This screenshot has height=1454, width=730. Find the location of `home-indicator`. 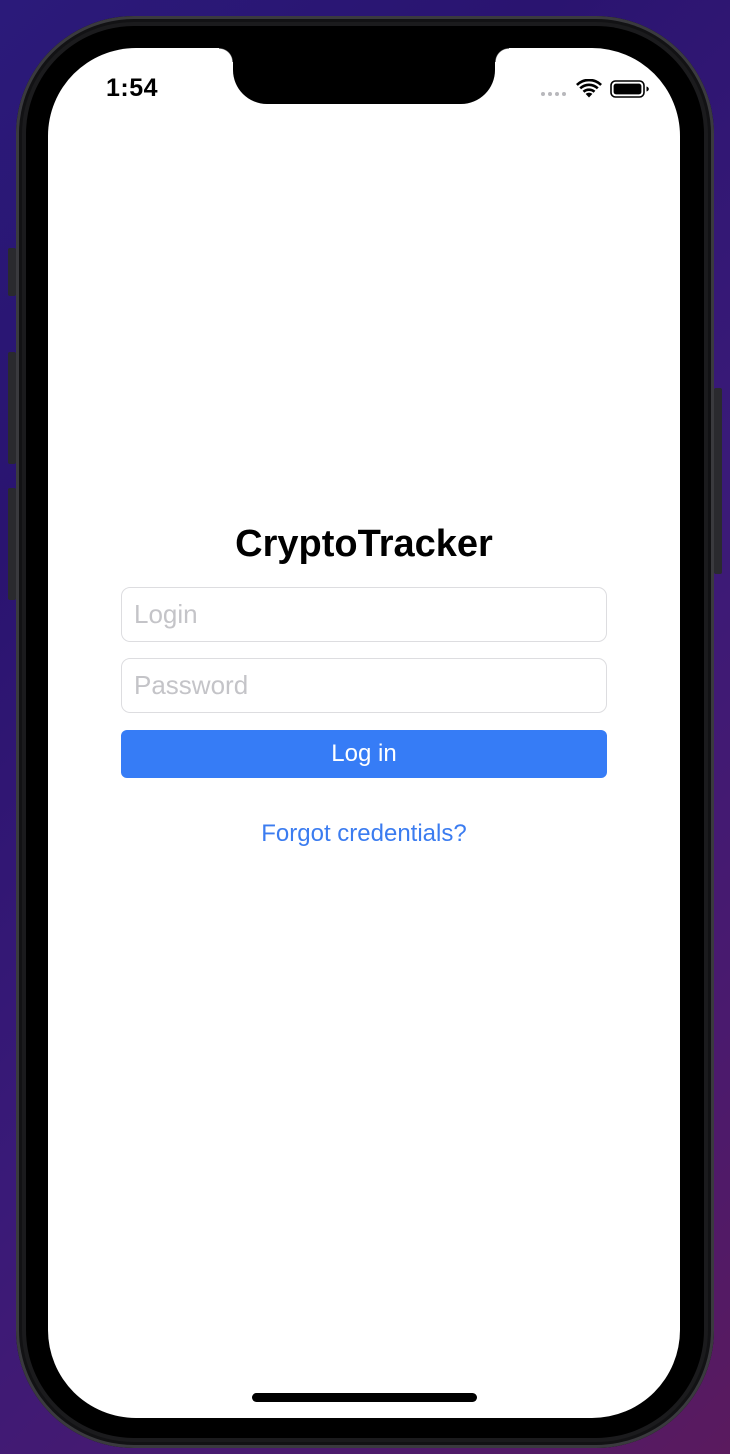

home-indicator is located at coordinates (364, 1397).